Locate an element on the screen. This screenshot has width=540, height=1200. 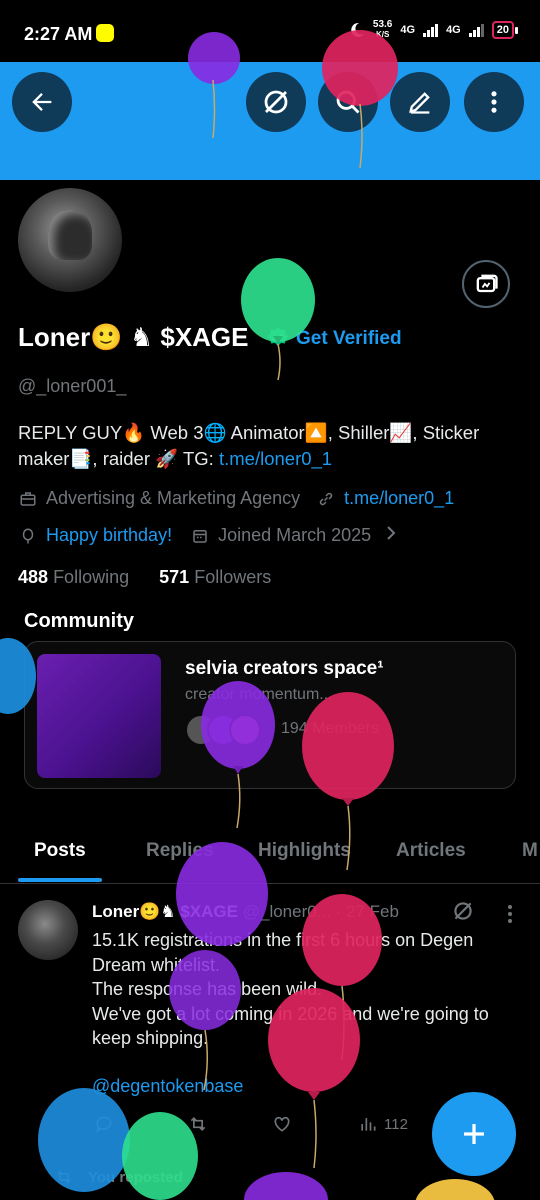
like-button is located at coordinates (282, 1124).